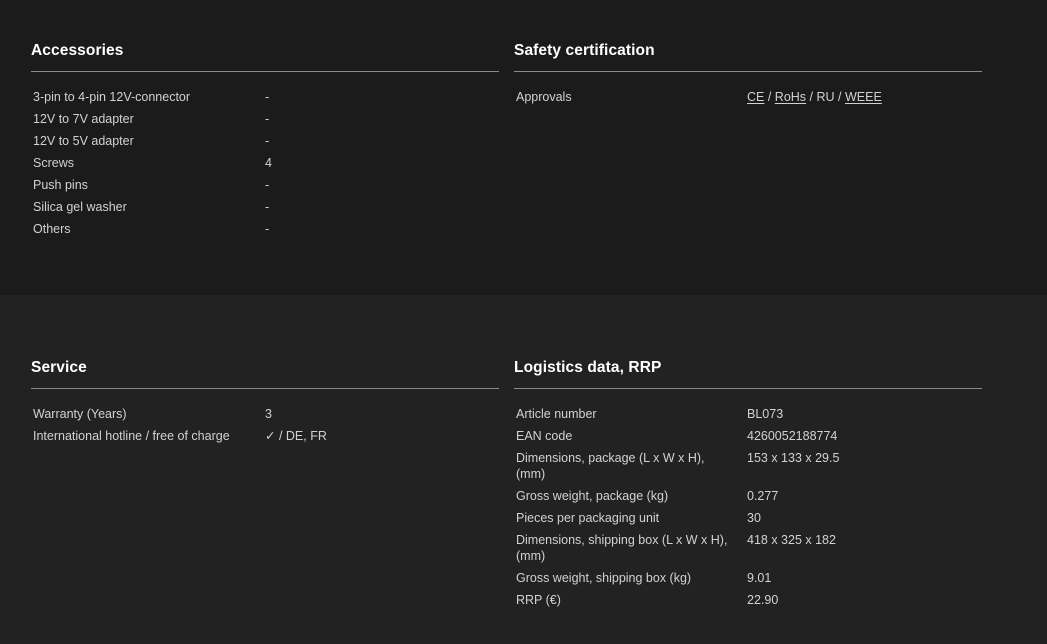  I want to click on row-label: Pieces per packaging unit, so click(588, 518).